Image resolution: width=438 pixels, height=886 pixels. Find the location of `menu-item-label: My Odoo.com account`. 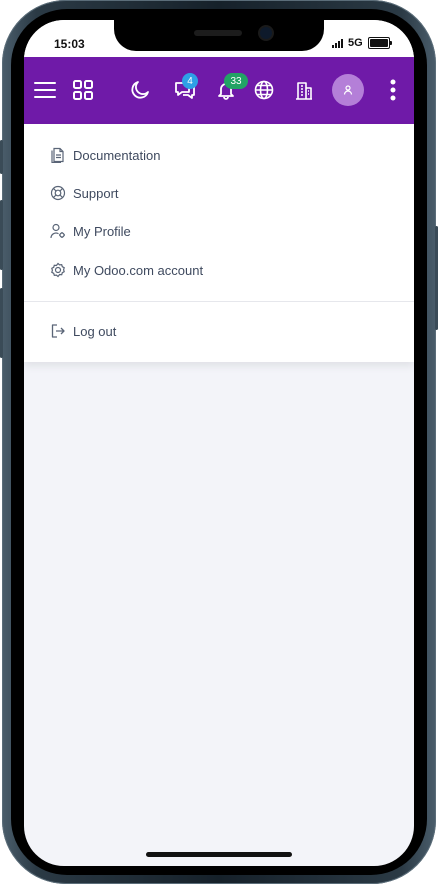

menu-item-label: My Odoo.com account is located at coordinates (138, 270).